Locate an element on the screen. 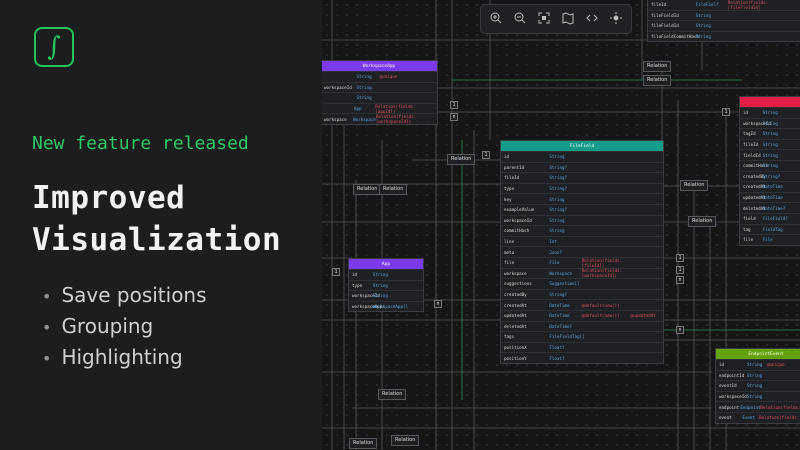 The height and width of the screenshot is (450, 800). field-name: updatedAt is located at coordinates (515, 316).